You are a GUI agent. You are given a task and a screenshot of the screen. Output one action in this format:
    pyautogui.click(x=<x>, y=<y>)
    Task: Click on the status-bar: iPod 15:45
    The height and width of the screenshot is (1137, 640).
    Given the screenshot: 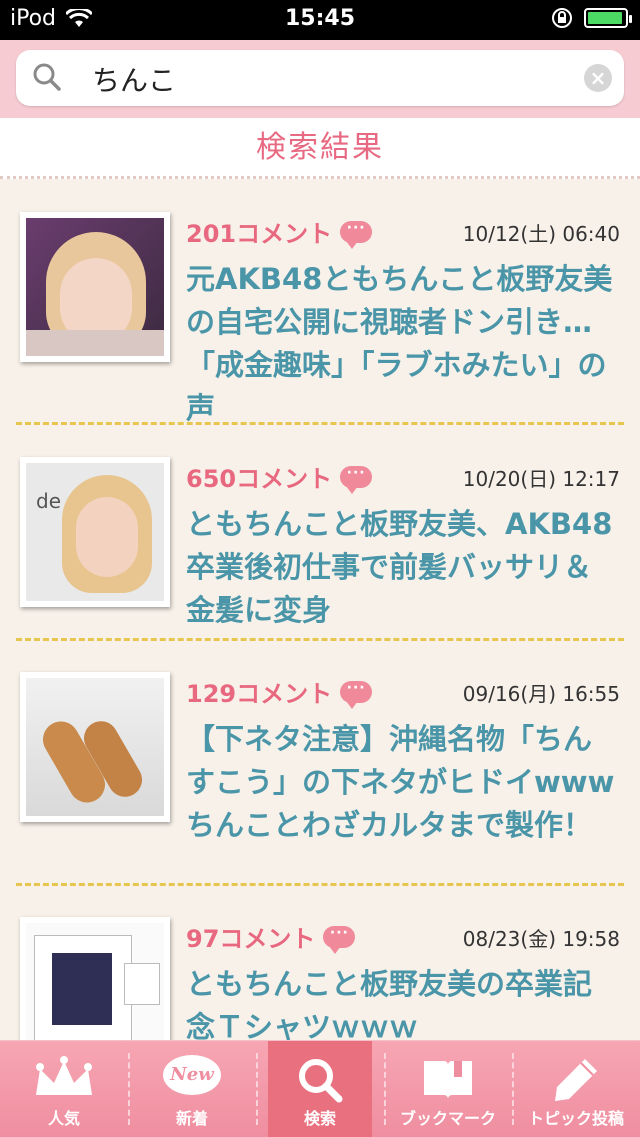 What is the action you would take?
    pyautogui.click(x=320, y=20)
    